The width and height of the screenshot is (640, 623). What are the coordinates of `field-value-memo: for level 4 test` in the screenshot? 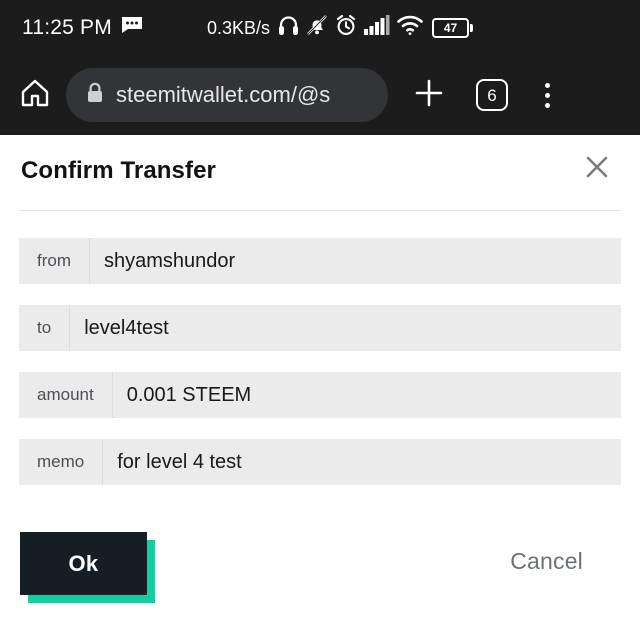 It's located at (362, 462).